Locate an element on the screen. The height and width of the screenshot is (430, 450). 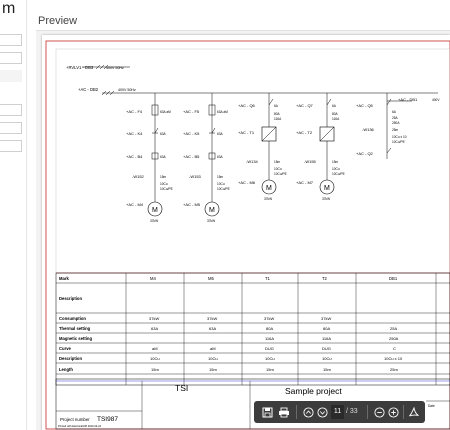
device-label: +AC - F5 is located at coordinates (191, 111).